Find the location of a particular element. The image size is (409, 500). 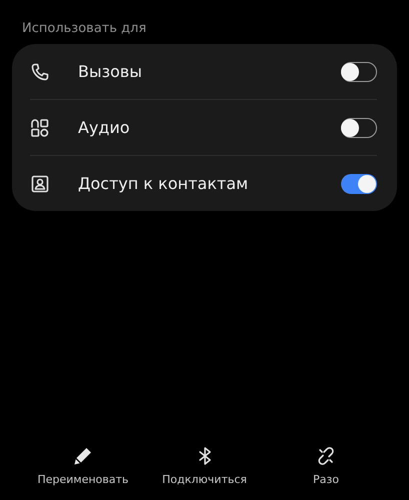

option-label: Доступ к контактам is located at coordinates (164, 183).